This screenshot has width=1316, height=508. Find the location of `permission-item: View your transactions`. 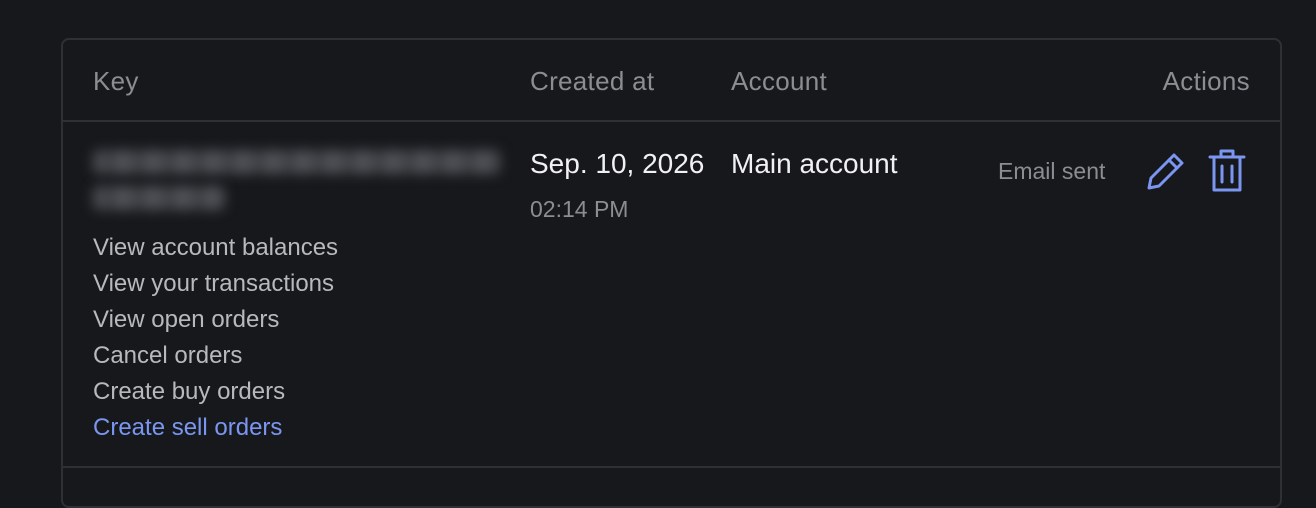

permission-item: View your transactions is located at coordinates (214, 283).